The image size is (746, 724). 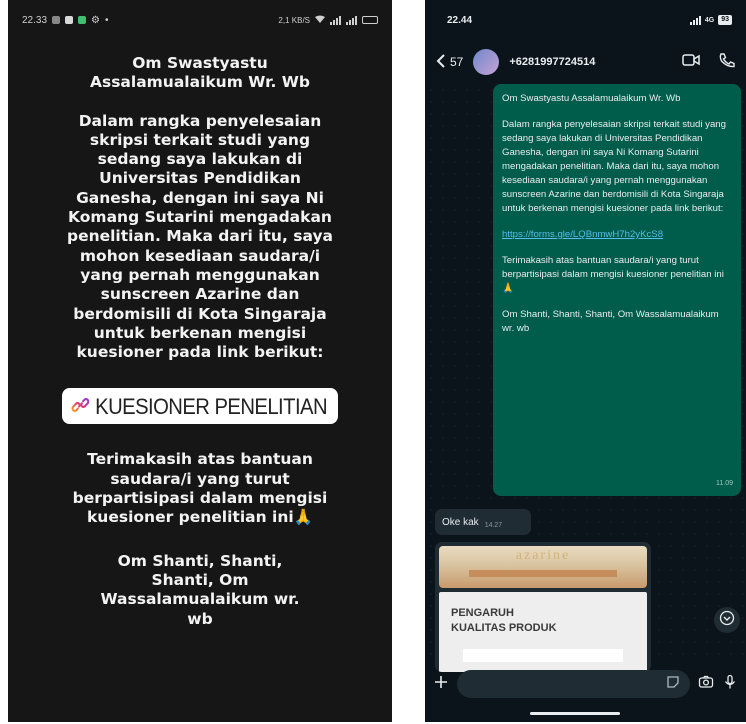 I want to click on contact-name: +6281997724514, so click(x=552, y=62).